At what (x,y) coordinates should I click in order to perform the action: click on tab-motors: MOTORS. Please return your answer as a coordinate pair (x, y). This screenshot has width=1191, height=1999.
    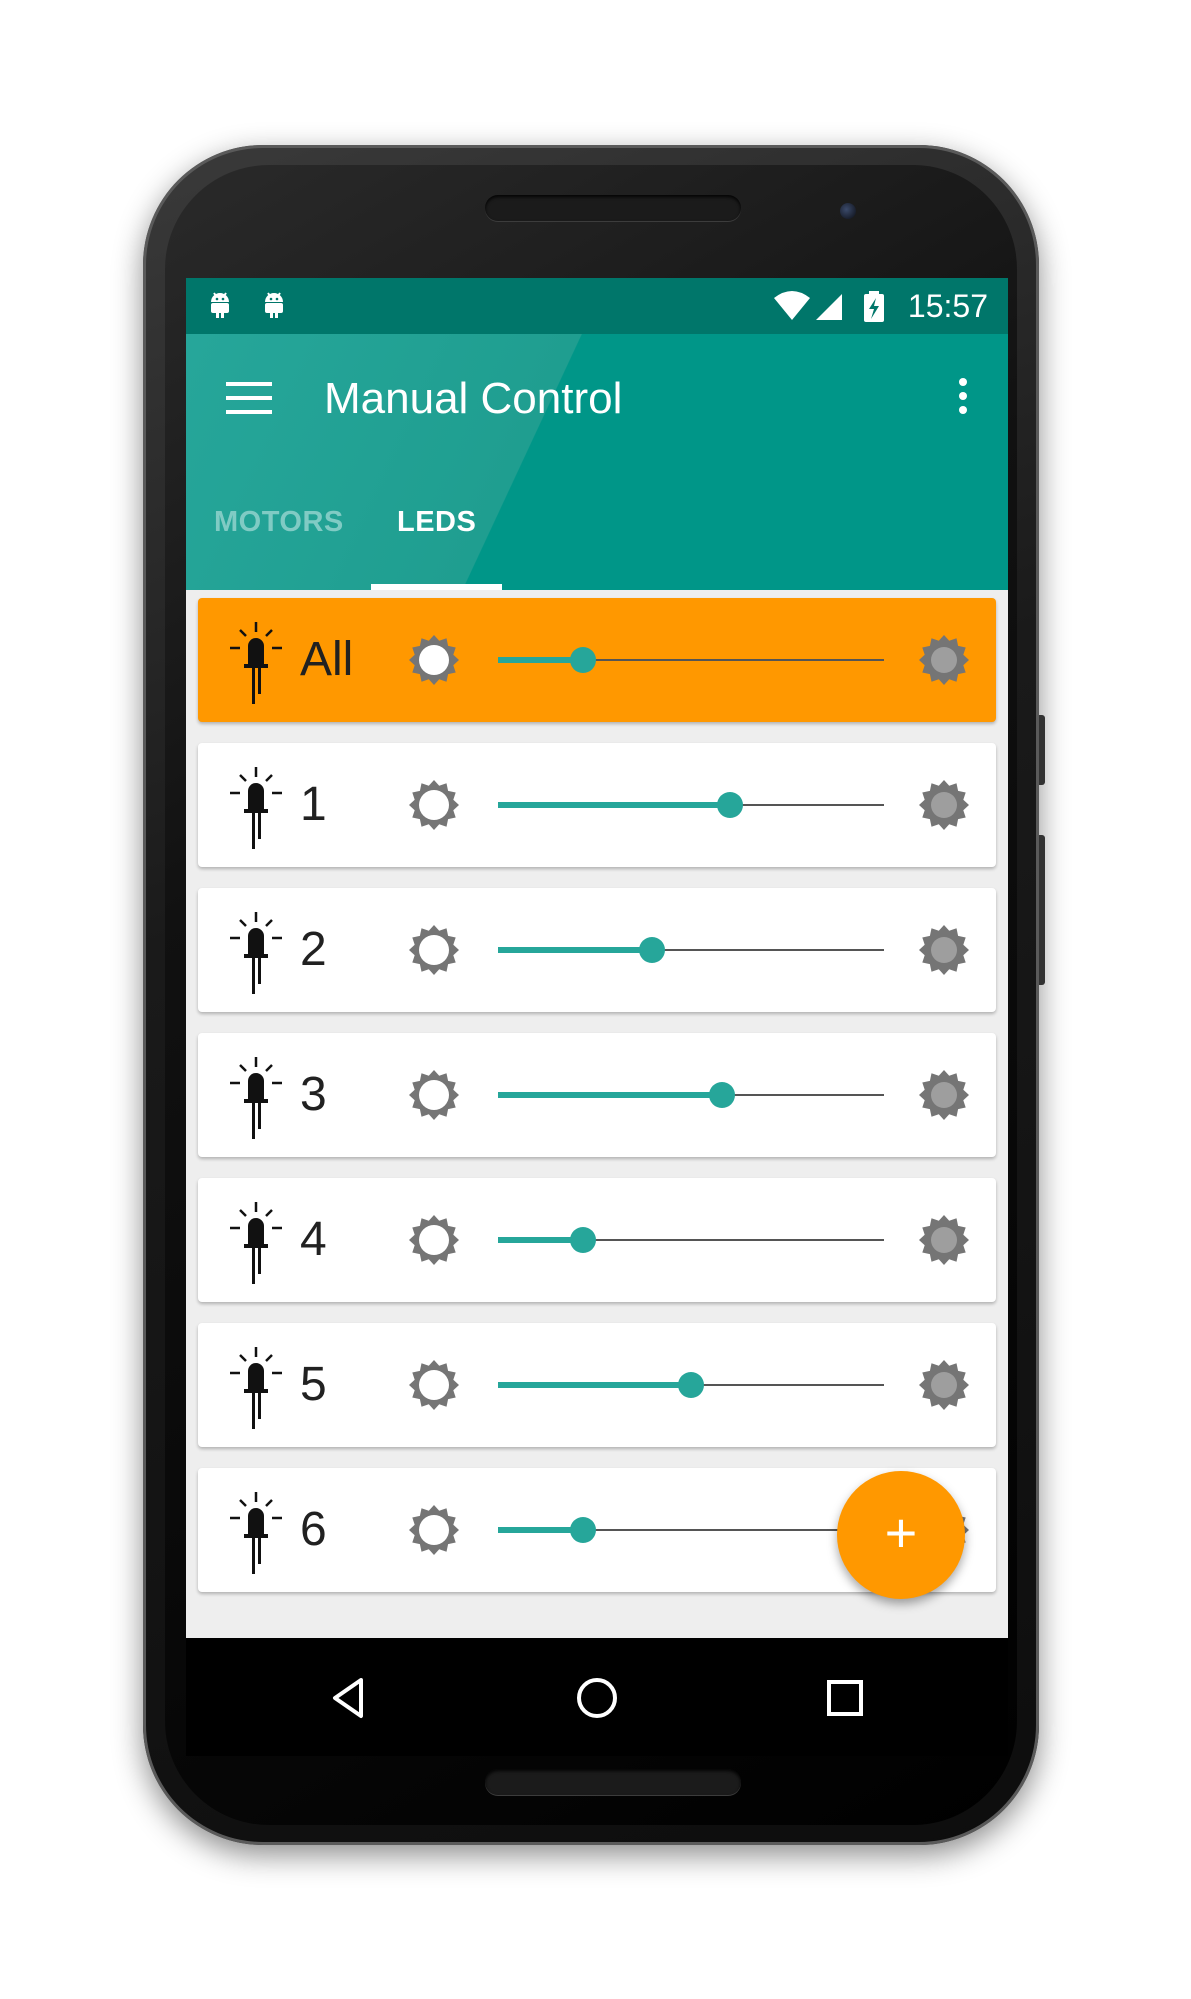
    Looking at the image, I should click on (279, 522).